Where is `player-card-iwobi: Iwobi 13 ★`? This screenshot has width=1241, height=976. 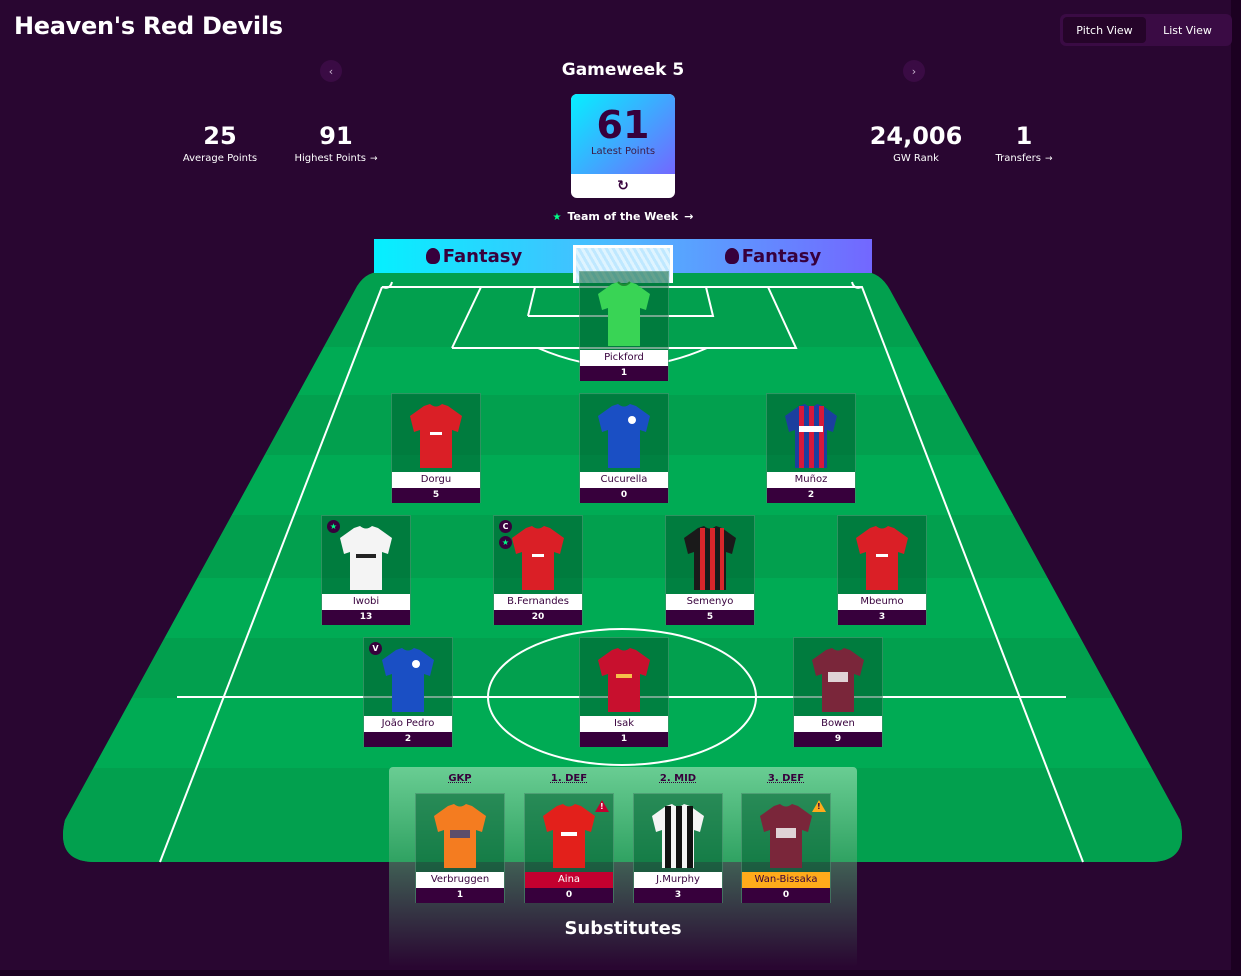
player-card-iwobi: Iwobi 13 ★ is located at coordinates (366, 570).